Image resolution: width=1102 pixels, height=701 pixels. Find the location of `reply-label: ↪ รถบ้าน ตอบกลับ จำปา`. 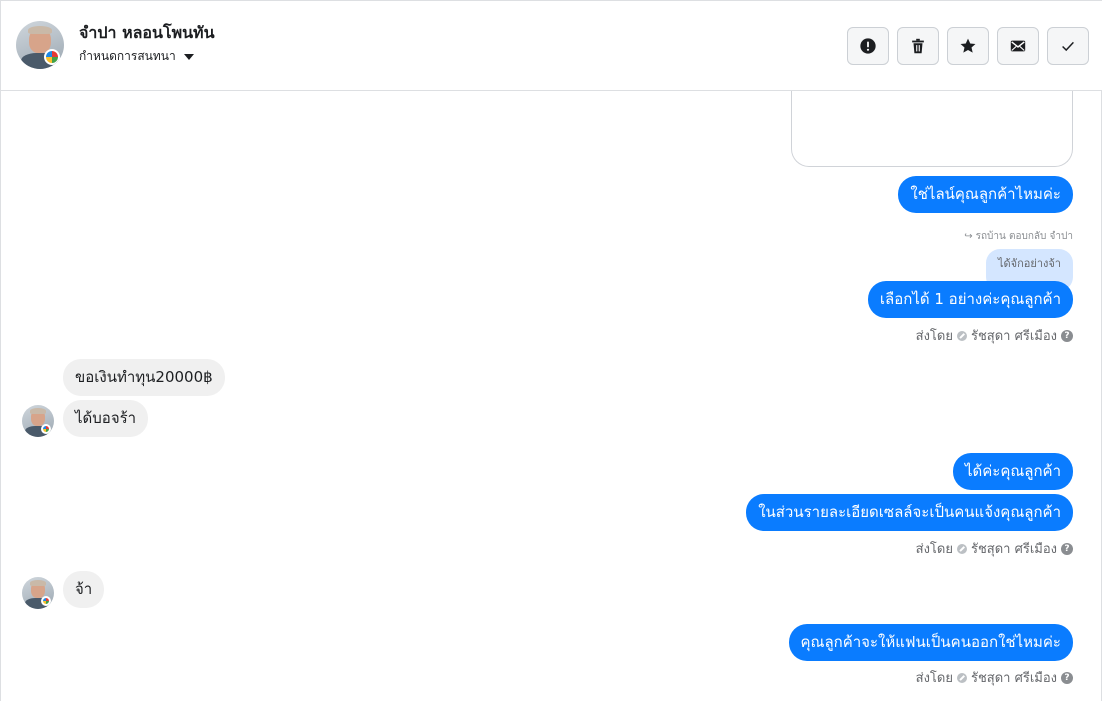

reply-label: ↪ รถบ้าน ตอบกลับ จำปา is located at coordinates (1018, 236).